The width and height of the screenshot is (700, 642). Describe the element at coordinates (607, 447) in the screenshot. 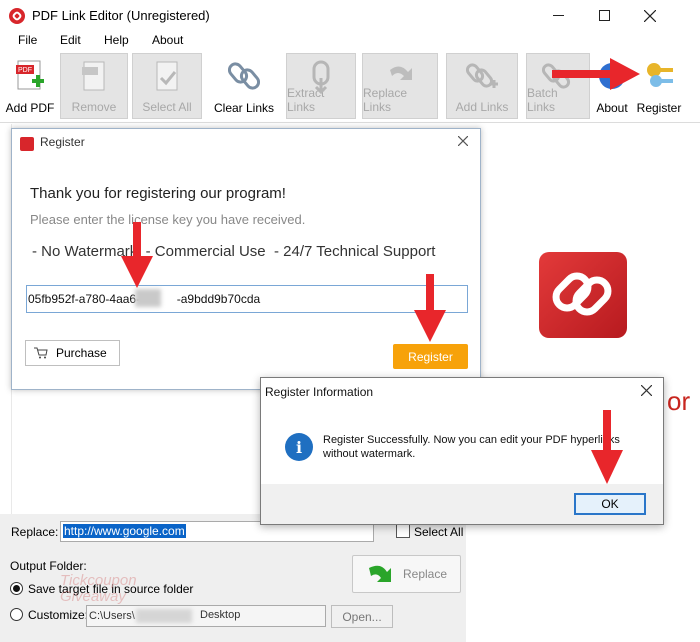

I see `arrow-to-ok-button` at that location.